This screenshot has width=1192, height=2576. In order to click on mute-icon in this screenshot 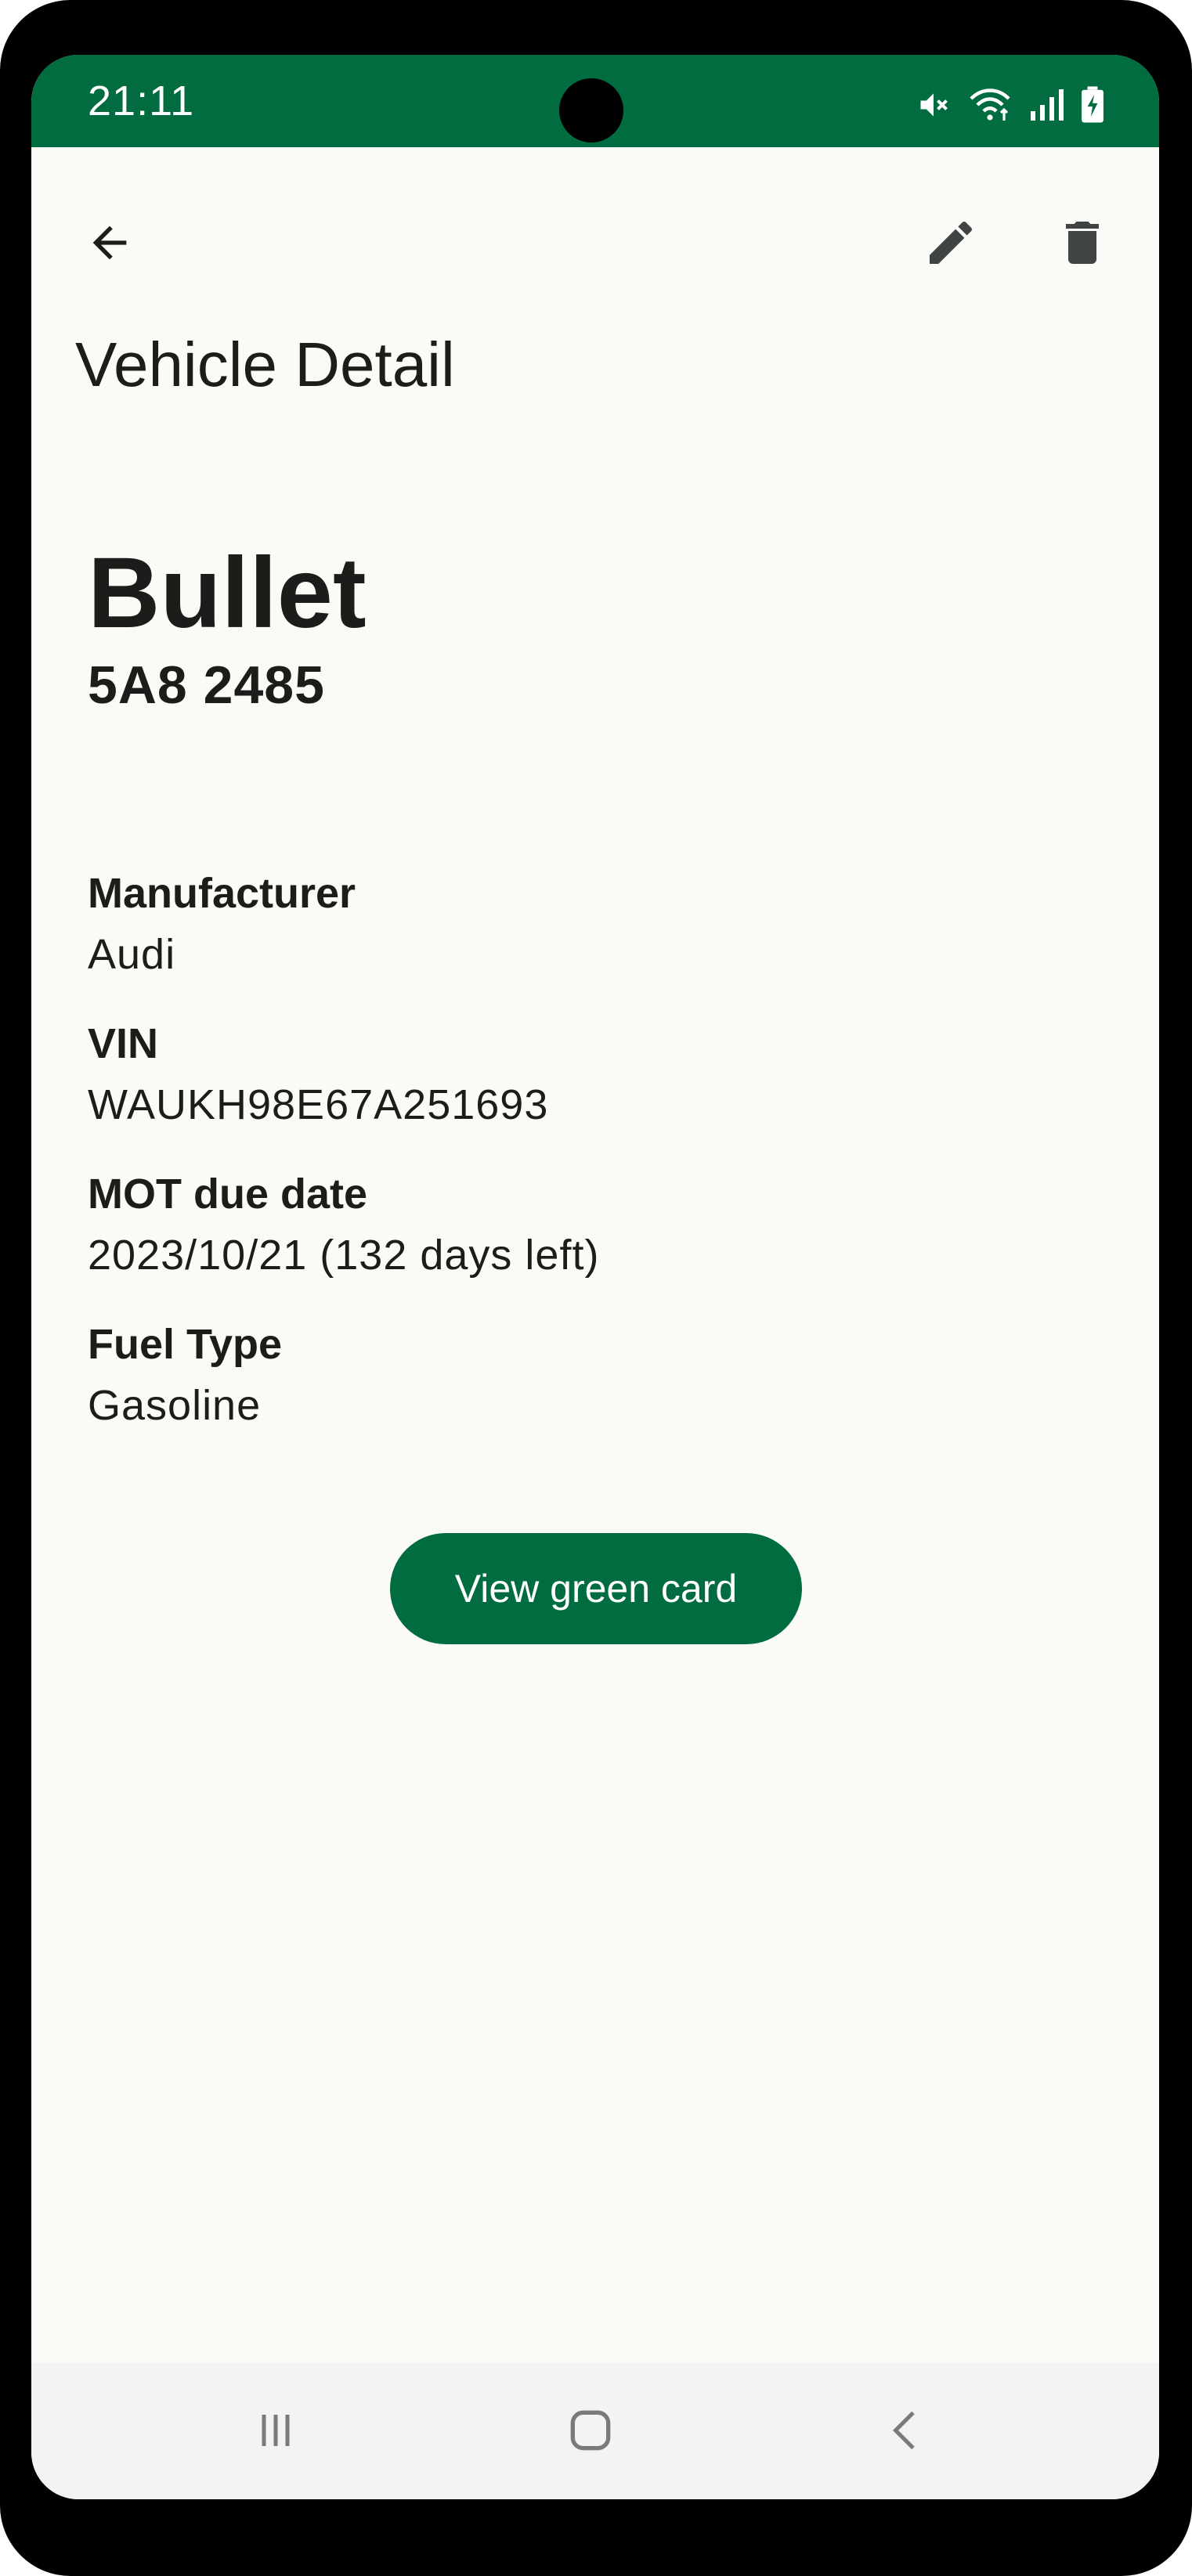, I will do `click(933, 105)`.